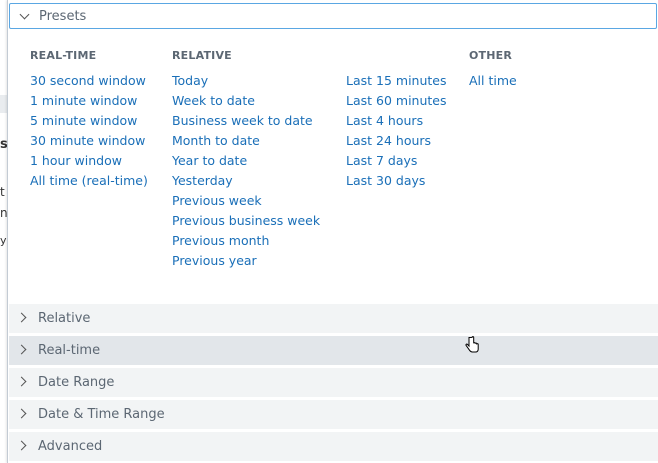  What do you see at coordinates (89, 183) in the screenshot?
I see `preset-link: All time (real-time)` at bounding box center [89, 183].